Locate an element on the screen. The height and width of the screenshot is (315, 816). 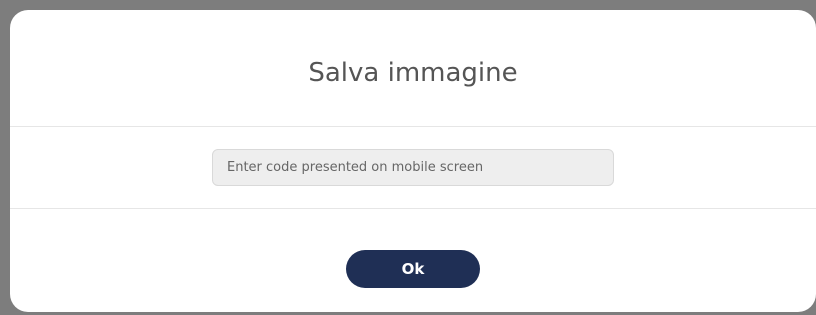
dialog-title: Salva immagine is located at coordinates (413, 73).